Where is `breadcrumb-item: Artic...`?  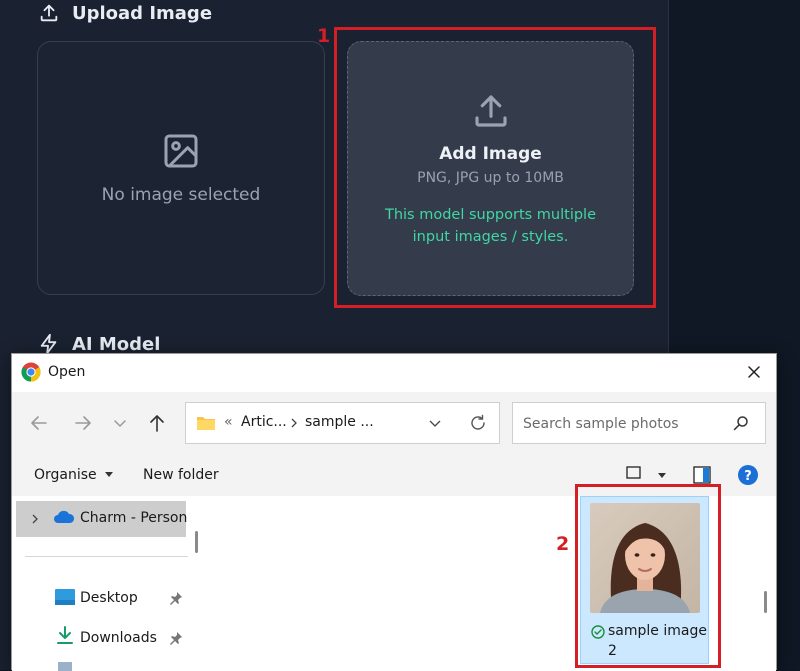 breadcrumb-item: Artic... is located at coordinates (264, 422).